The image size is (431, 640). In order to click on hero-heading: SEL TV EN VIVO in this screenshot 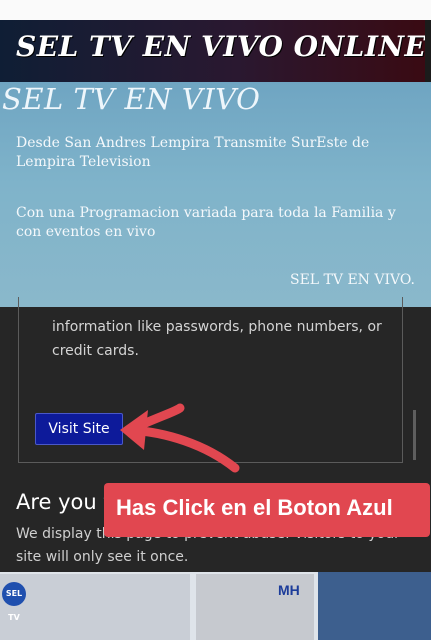, I will do `click(131, 99)`.